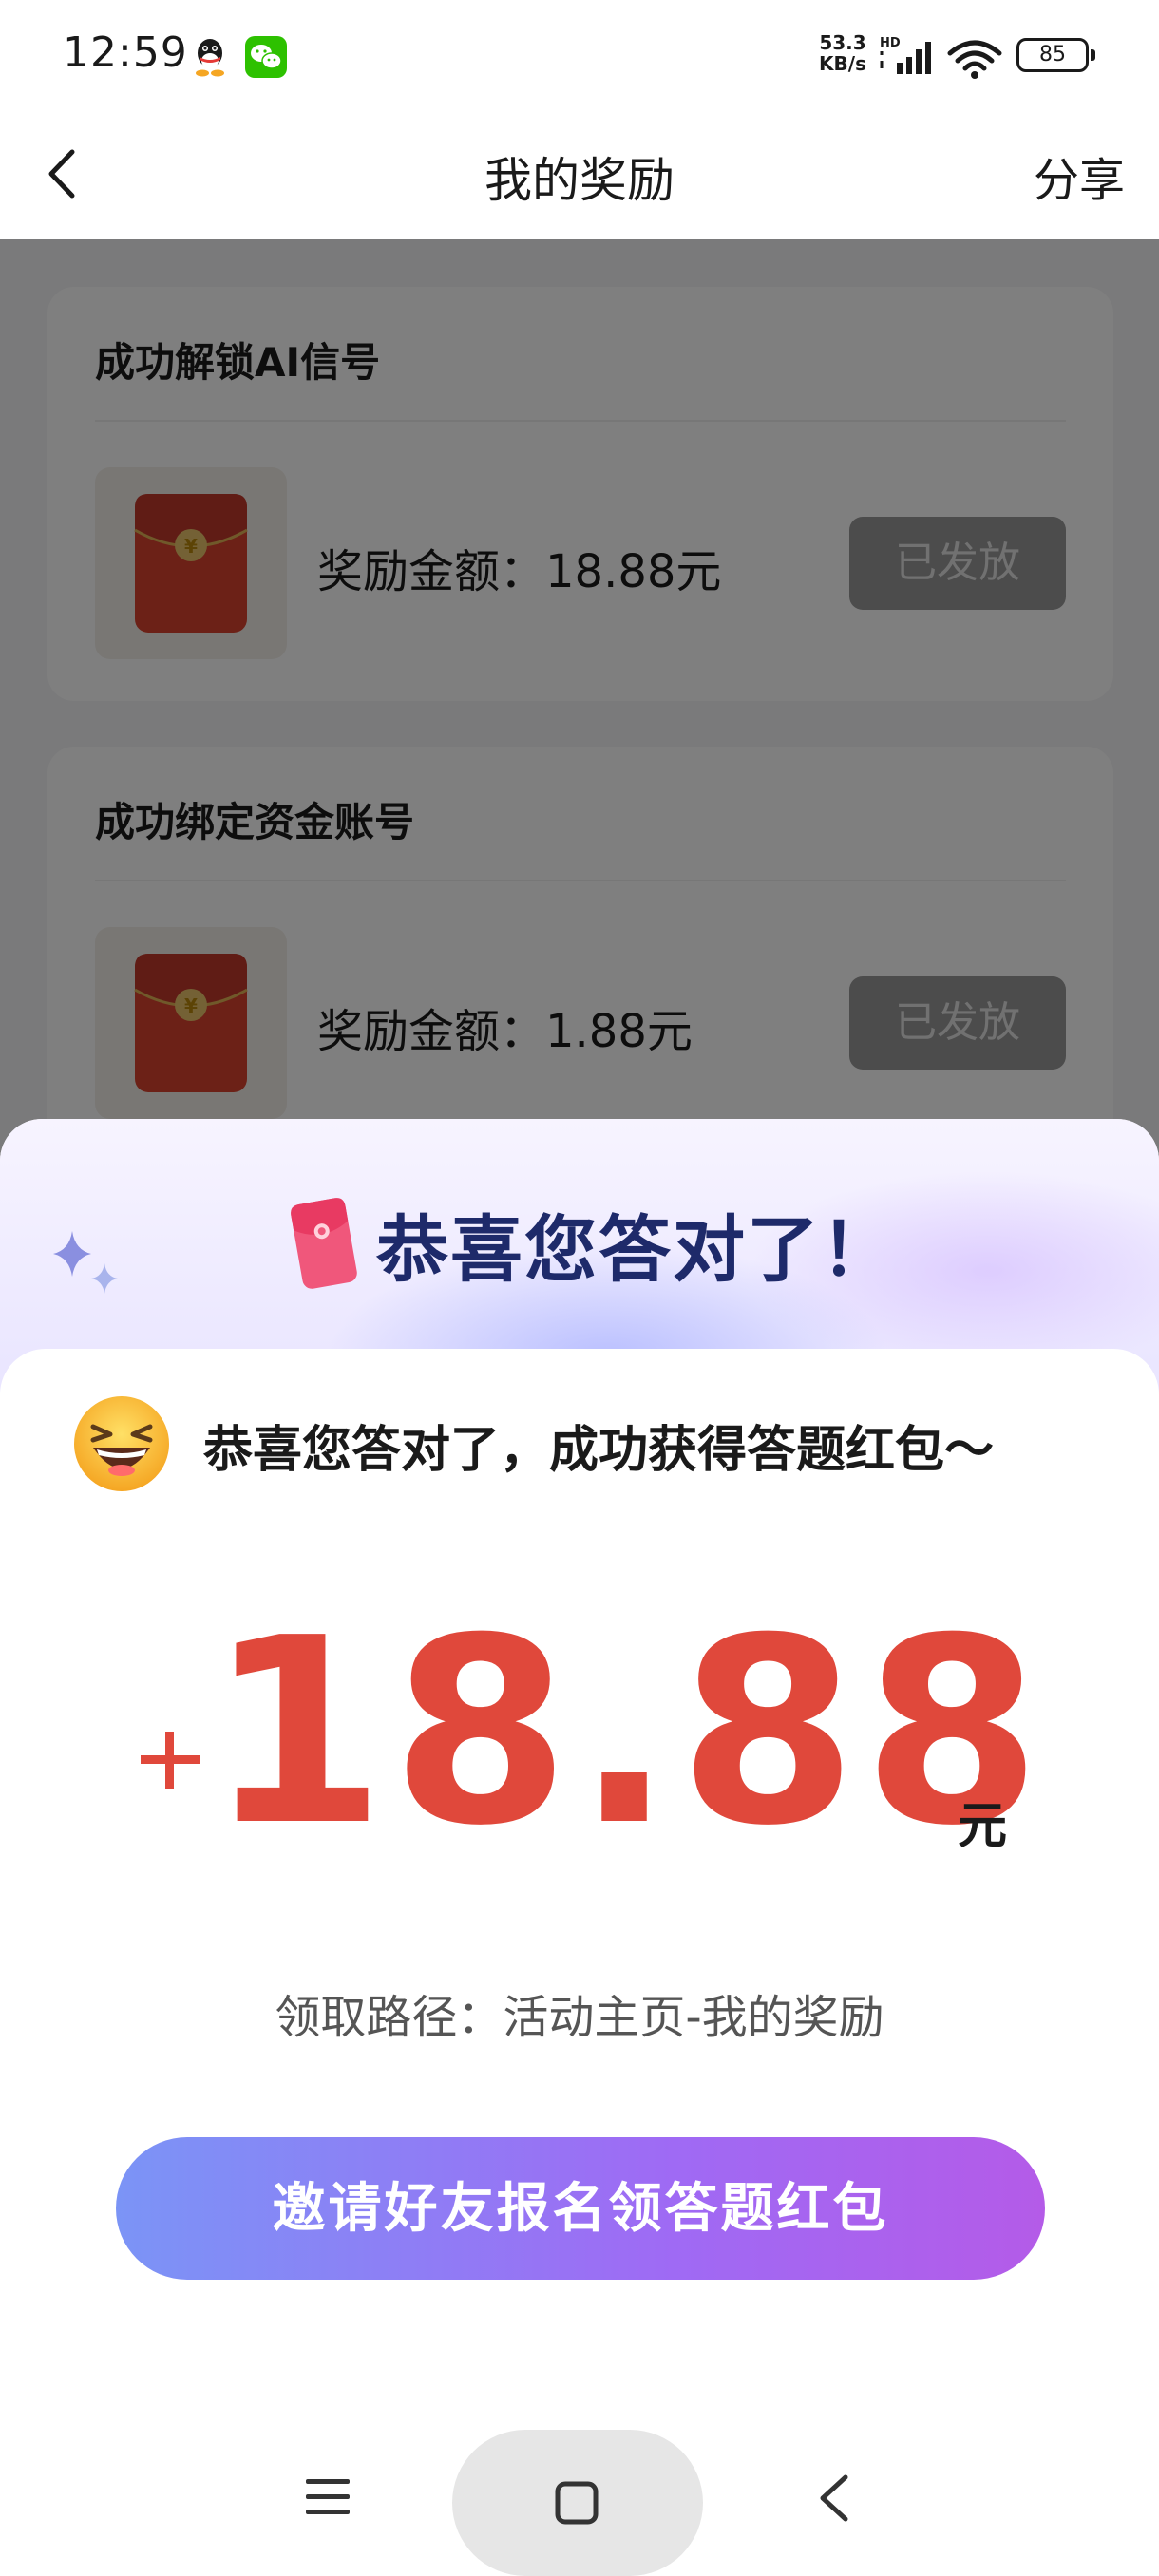 The image size is (1159, 2576). I want to click on system-back-button, so click(834, 2498).